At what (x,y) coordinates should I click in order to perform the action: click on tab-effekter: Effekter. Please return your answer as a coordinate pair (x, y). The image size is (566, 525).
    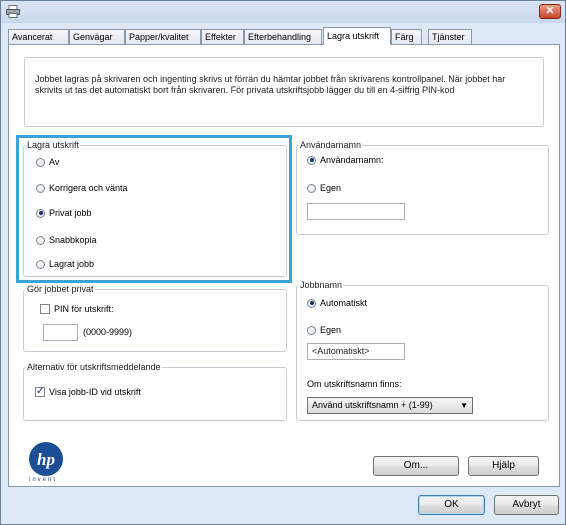
    Looking at the image, I should click on (222, 36).